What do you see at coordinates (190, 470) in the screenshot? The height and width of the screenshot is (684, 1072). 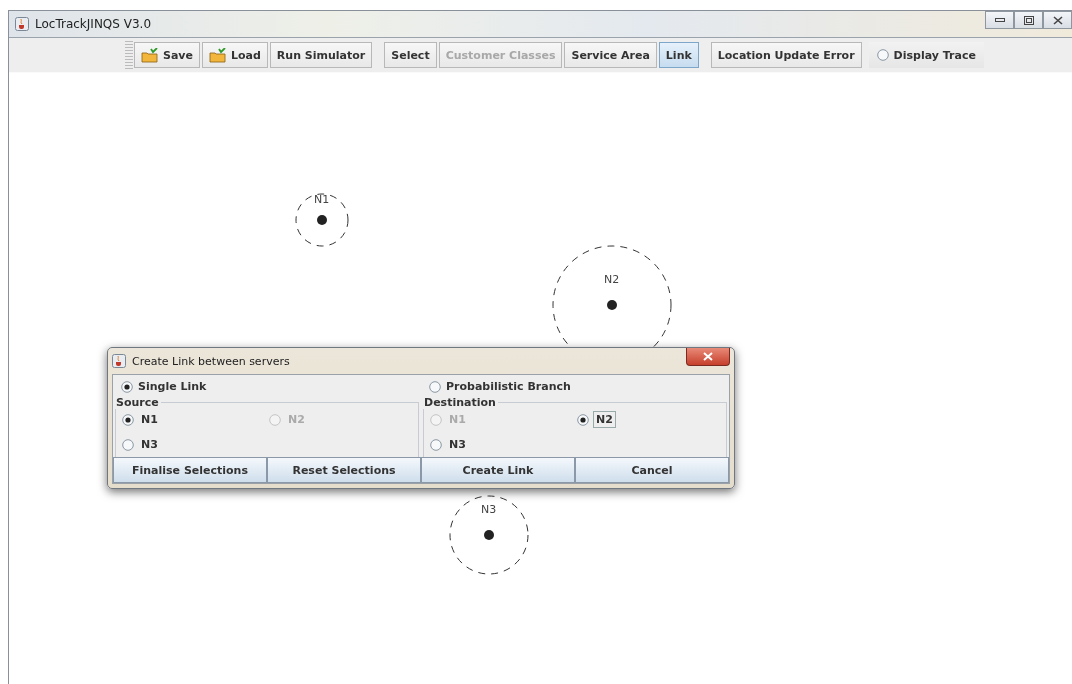 I see `dialog-button: Finalise Selections` at bounding box center [190, 470].